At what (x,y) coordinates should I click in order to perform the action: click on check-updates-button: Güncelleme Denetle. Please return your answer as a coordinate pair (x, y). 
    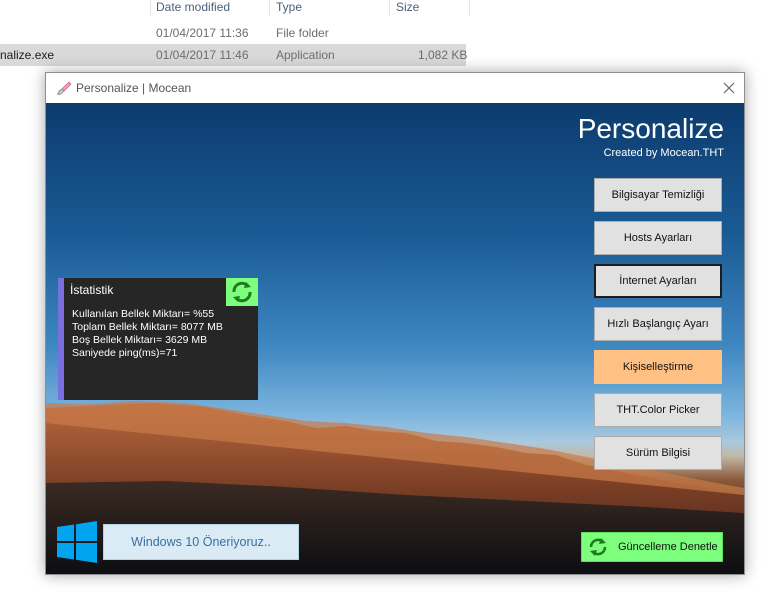
    Looking at the image, I should click on (652, 547).